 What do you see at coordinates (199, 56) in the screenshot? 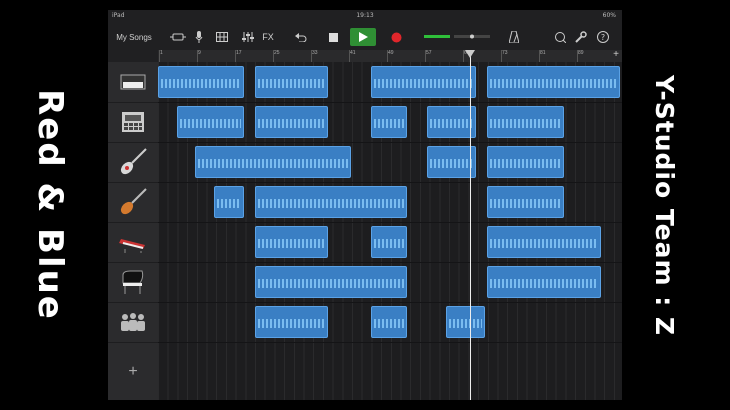
I see `ruler-mark: 9` at bounding box center [199, 56].